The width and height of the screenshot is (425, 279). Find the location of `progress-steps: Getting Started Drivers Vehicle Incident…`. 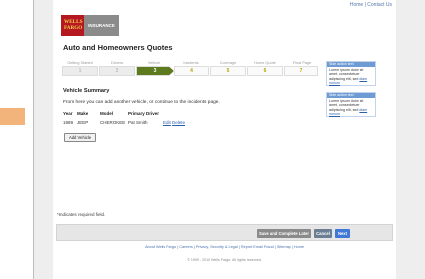

progress-steps: Getting Started Drivers Vehicle Incident… is located at coordinates (190, 69).